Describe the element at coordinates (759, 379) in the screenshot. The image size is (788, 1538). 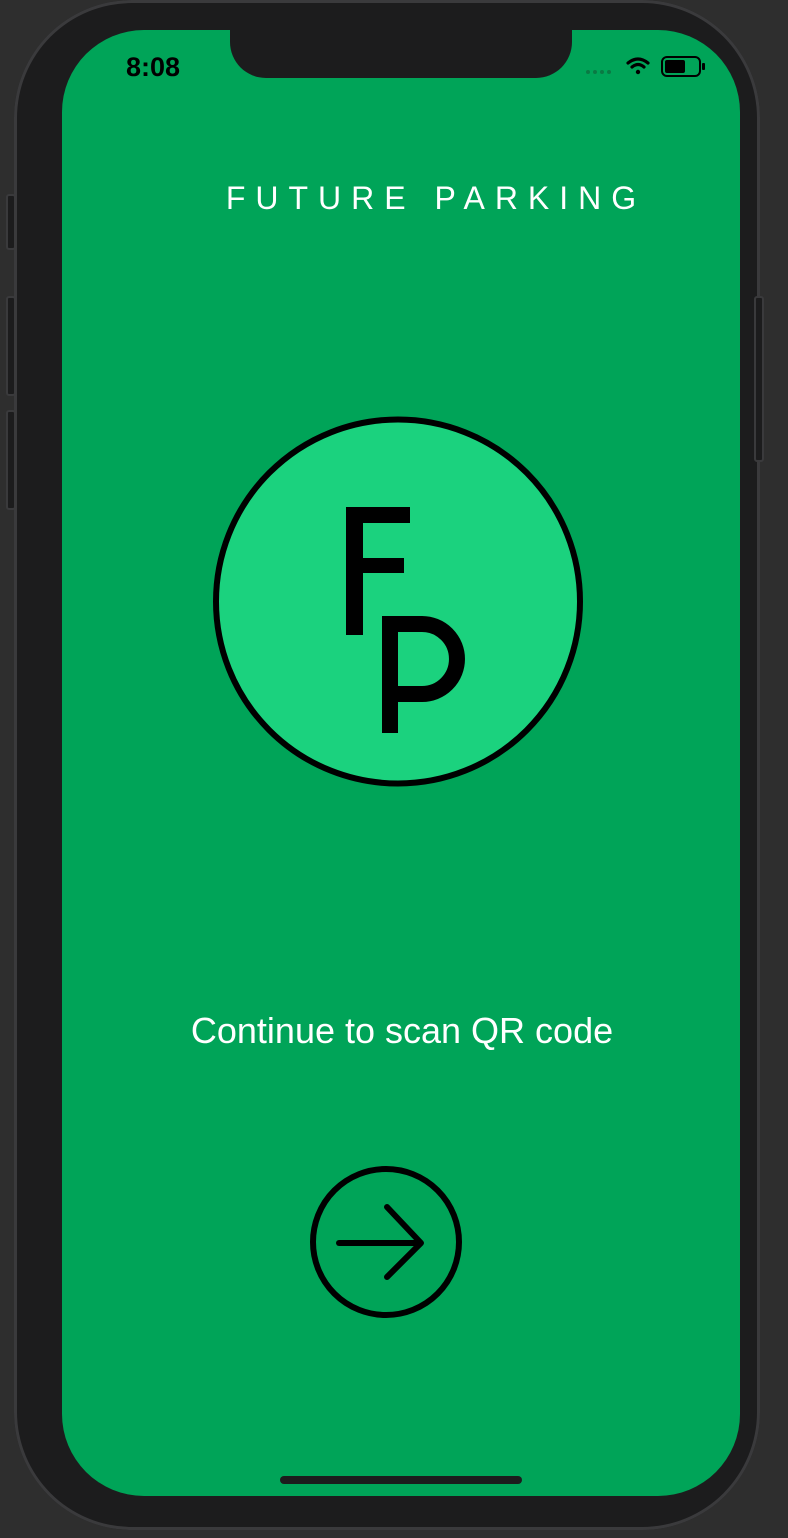
I see `power-button` at that location.